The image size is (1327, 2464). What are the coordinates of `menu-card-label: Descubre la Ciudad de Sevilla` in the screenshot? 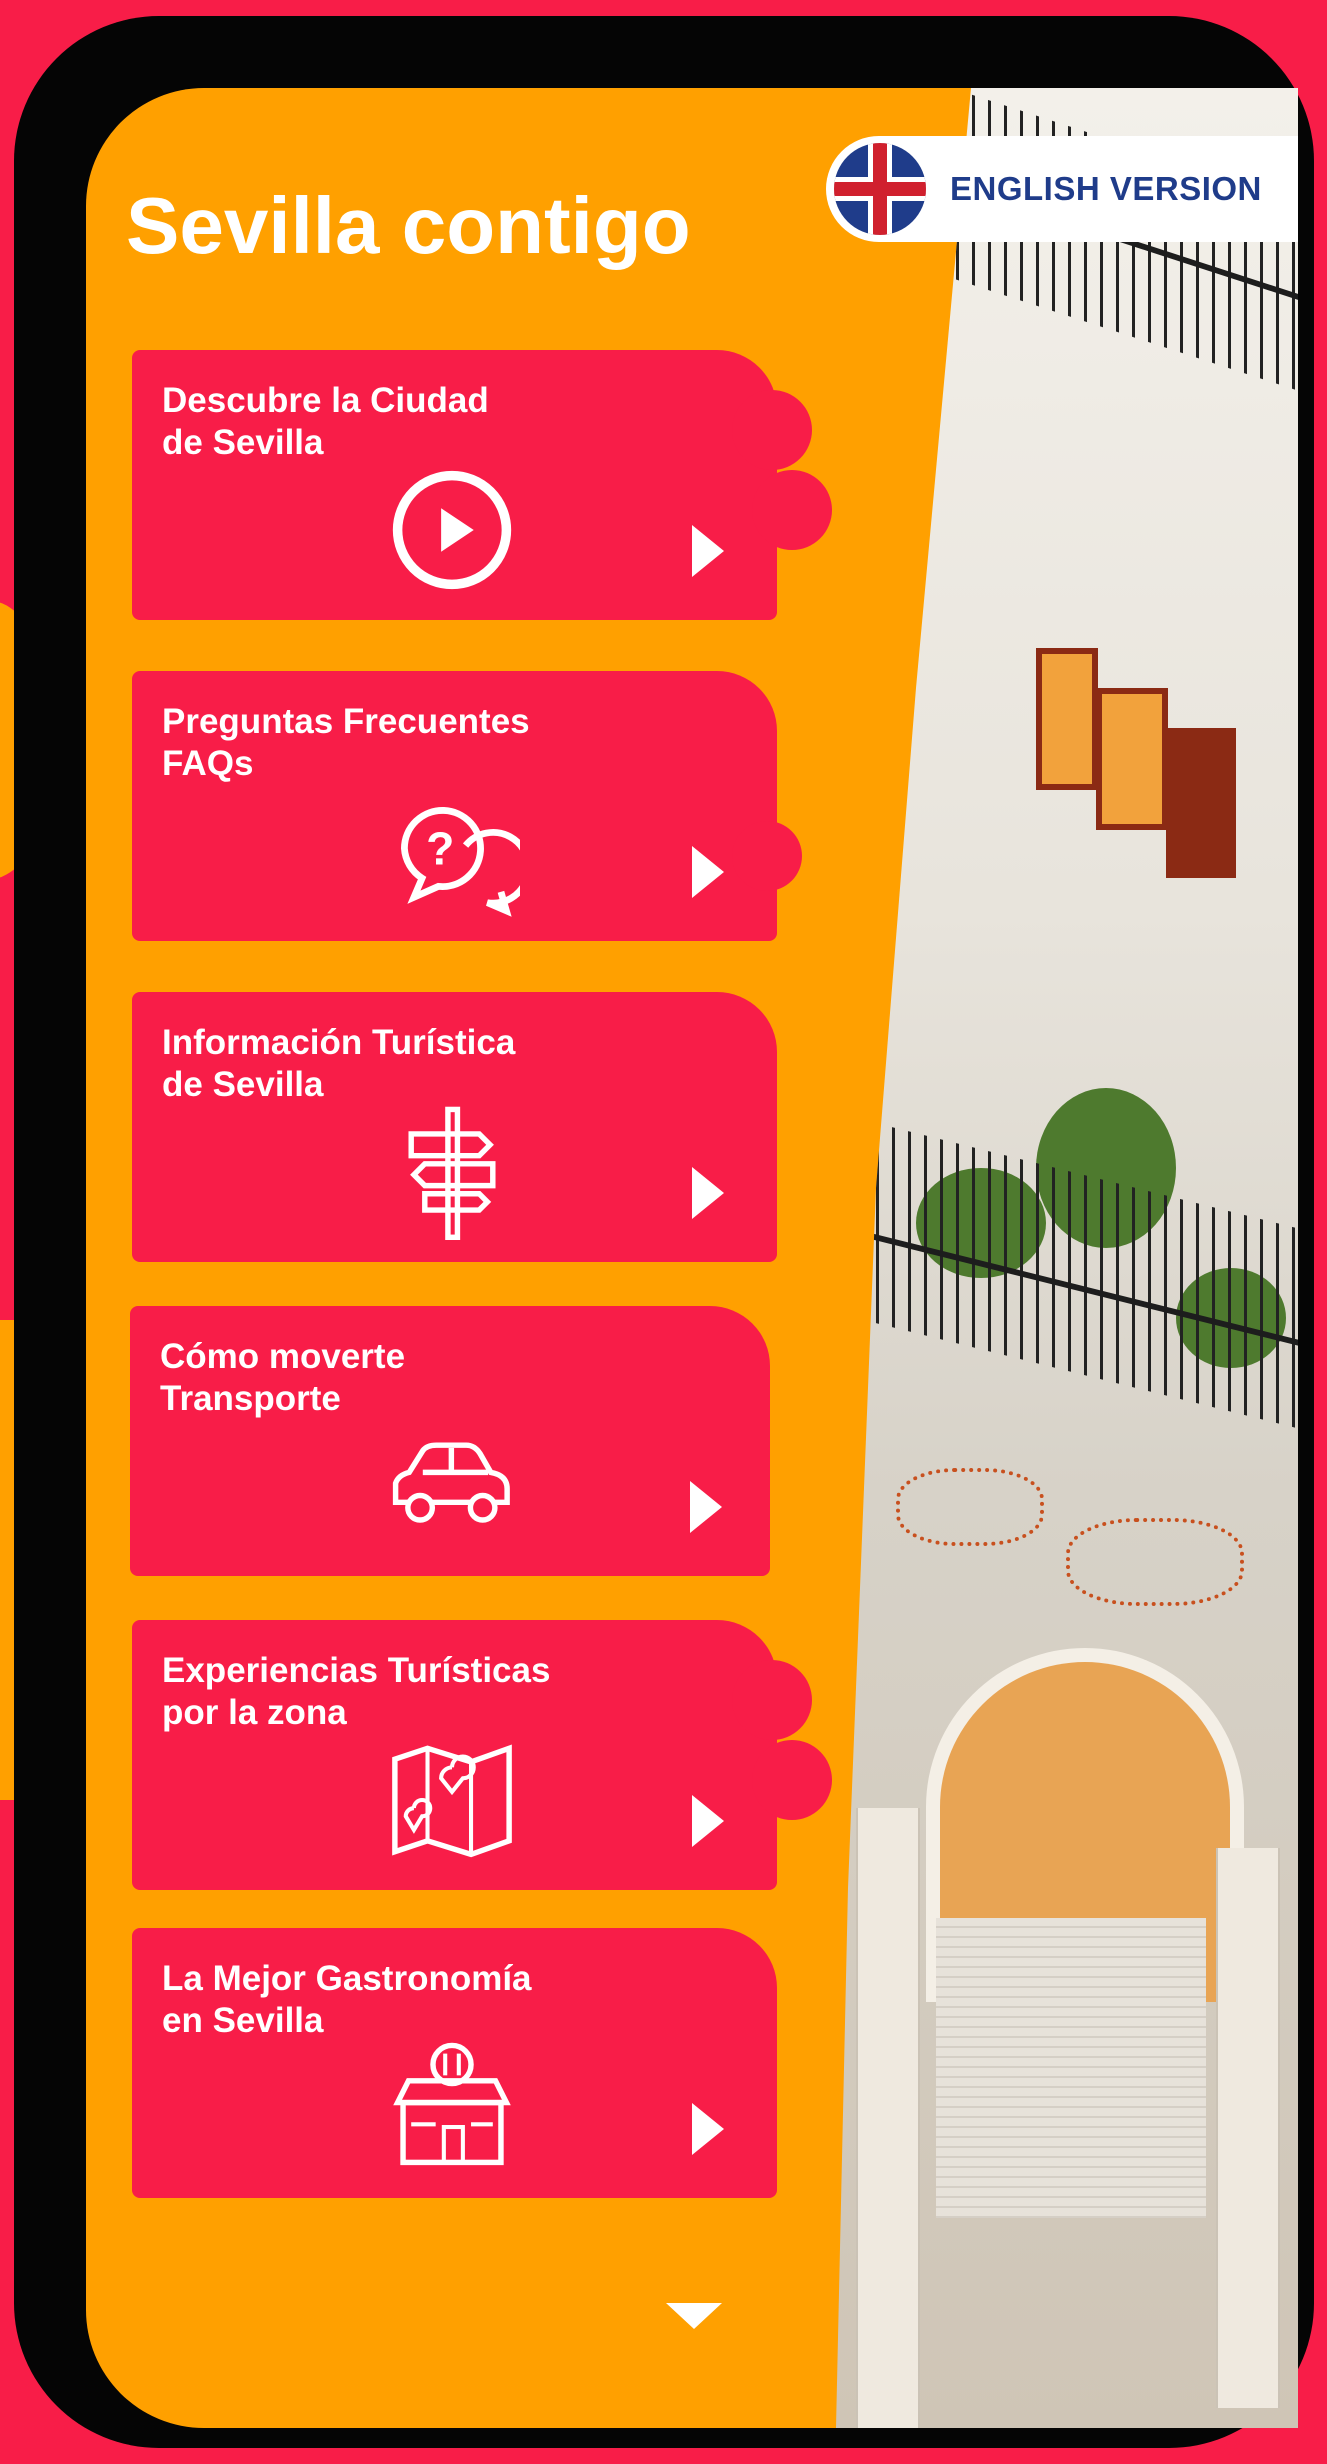 It's located at (325, 421).